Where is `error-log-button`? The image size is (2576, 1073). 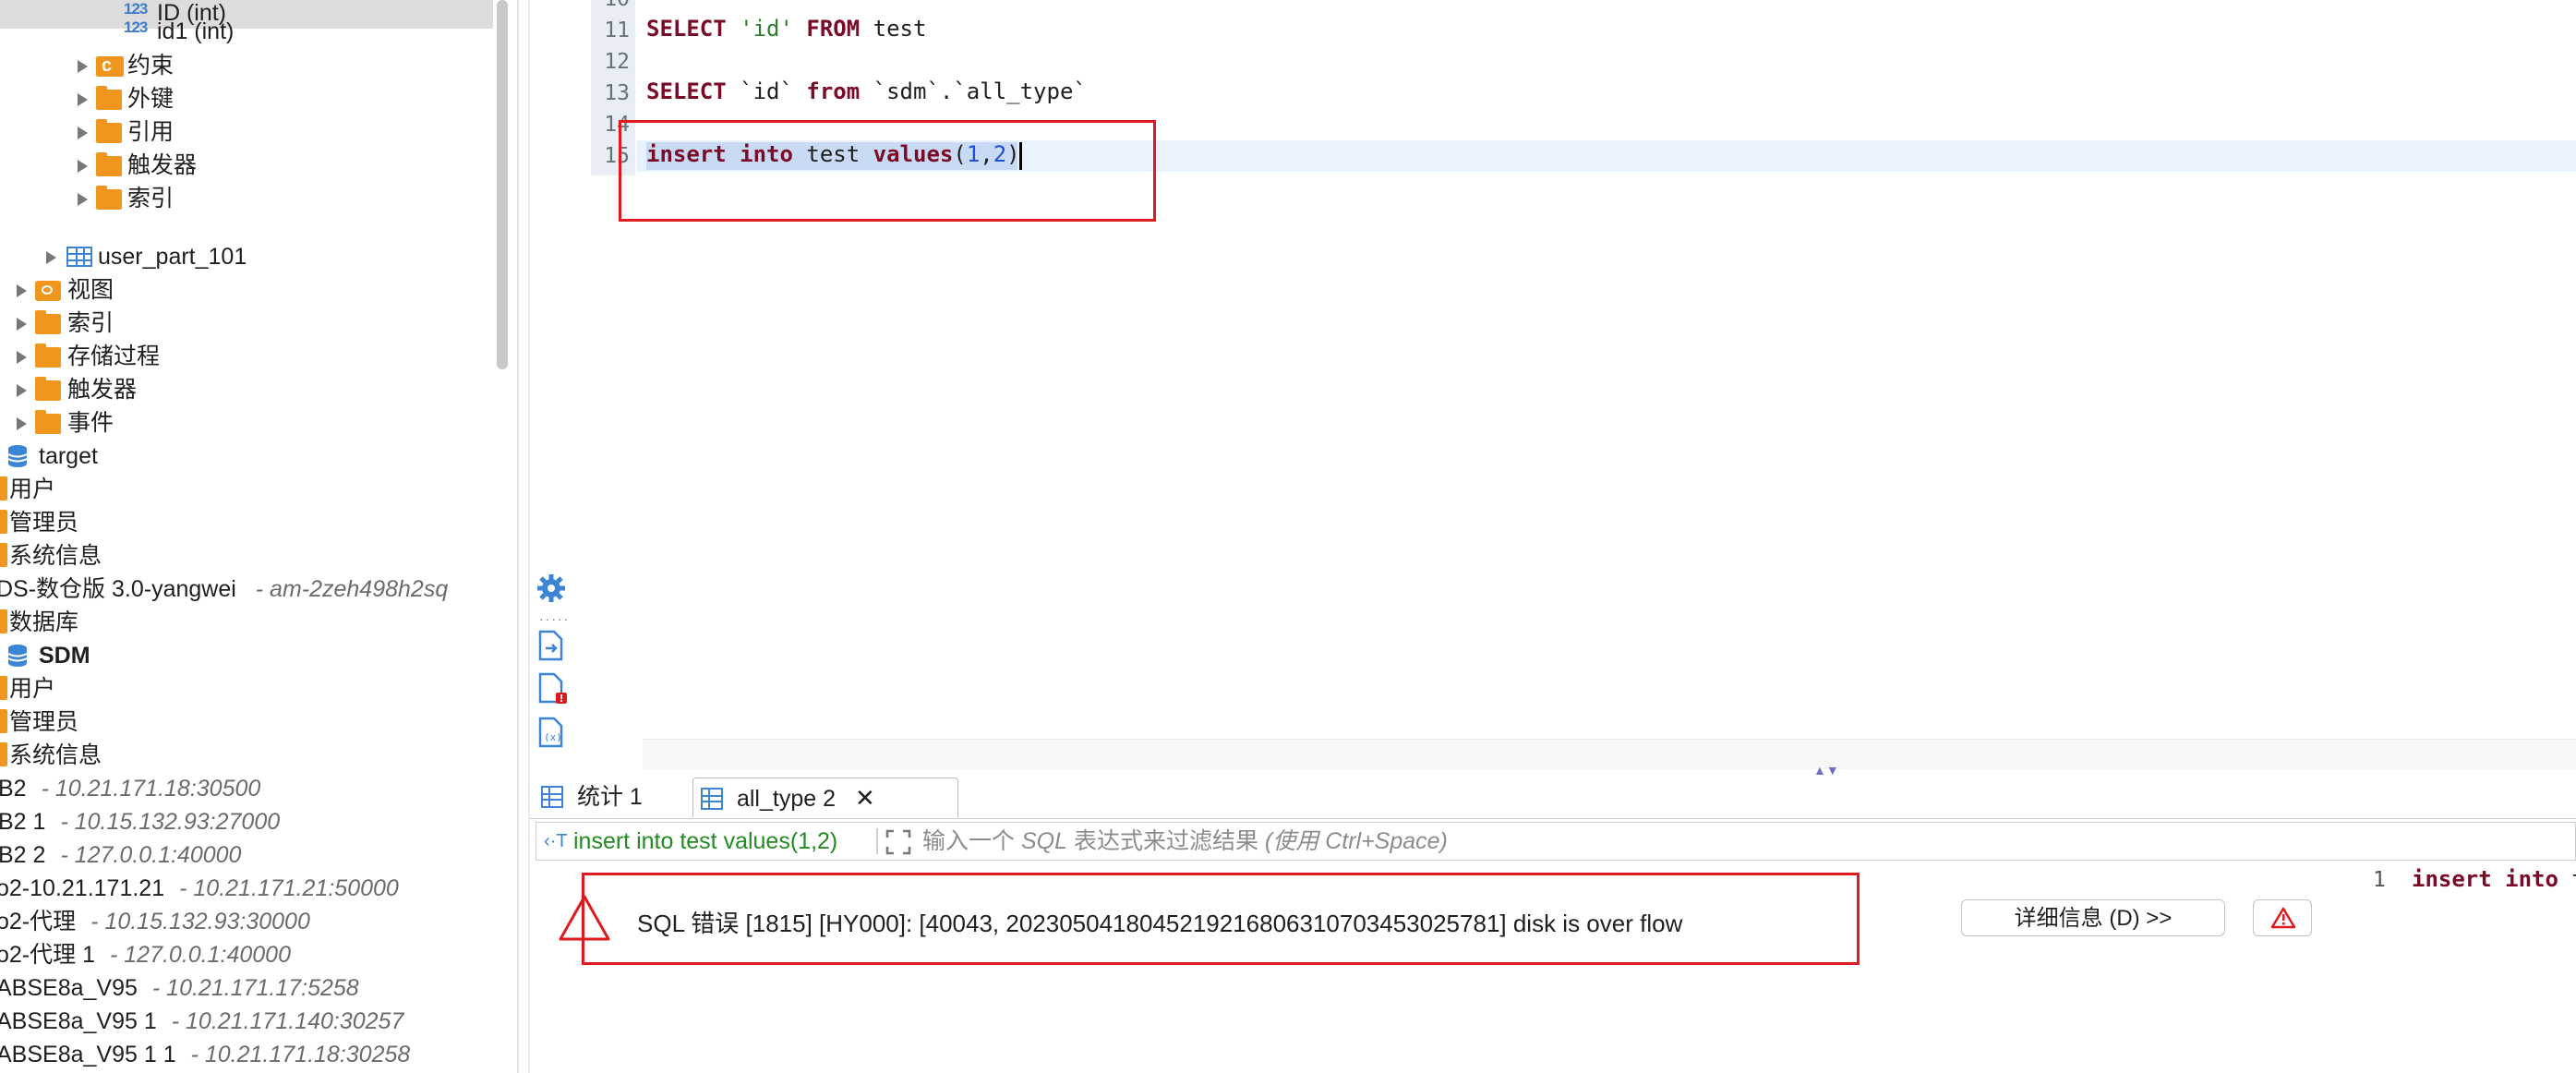
error-log-button is located at coordinates (2282, 917).